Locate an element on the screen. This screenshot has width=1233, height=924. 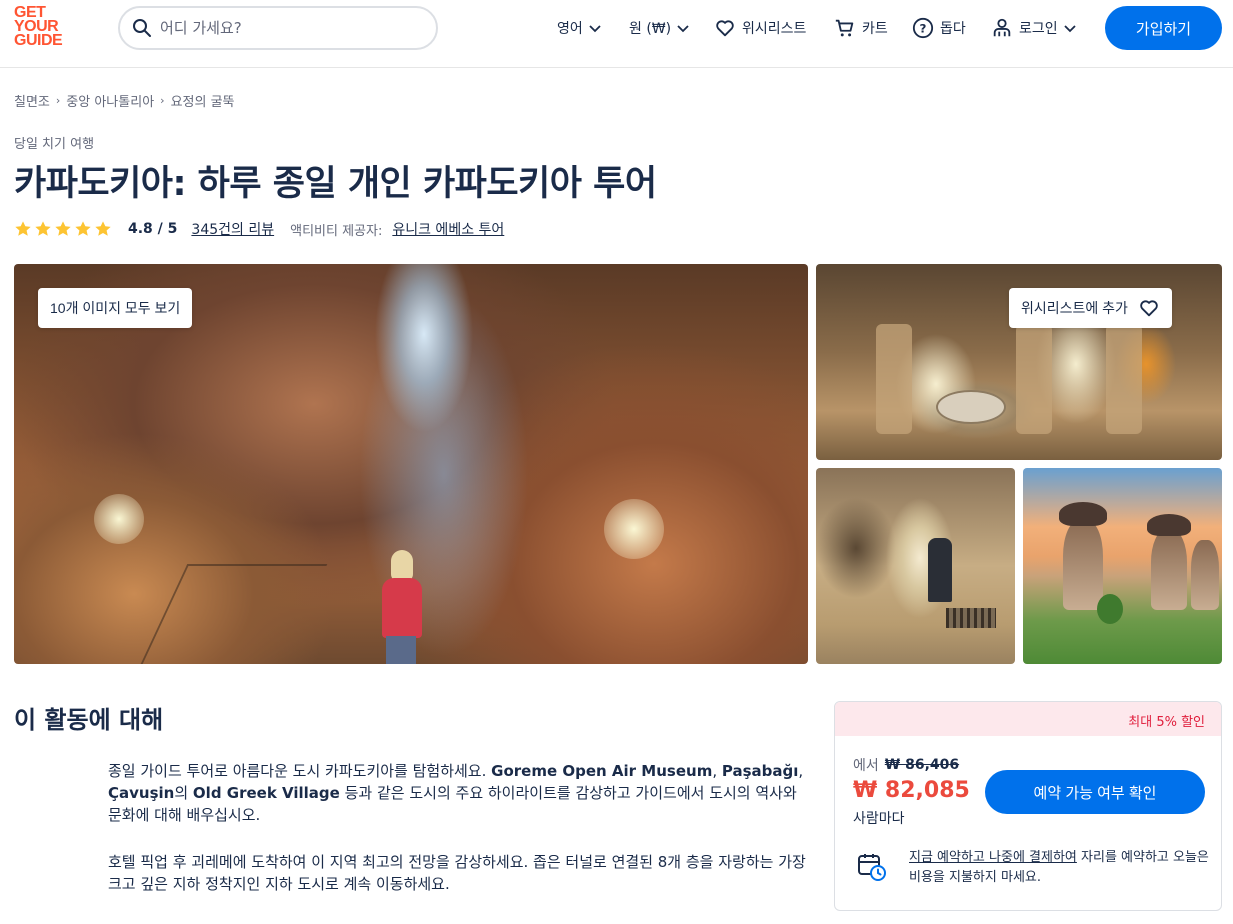
highlight-pasabagi: Paşabağı is located at coordinates (760, 771).